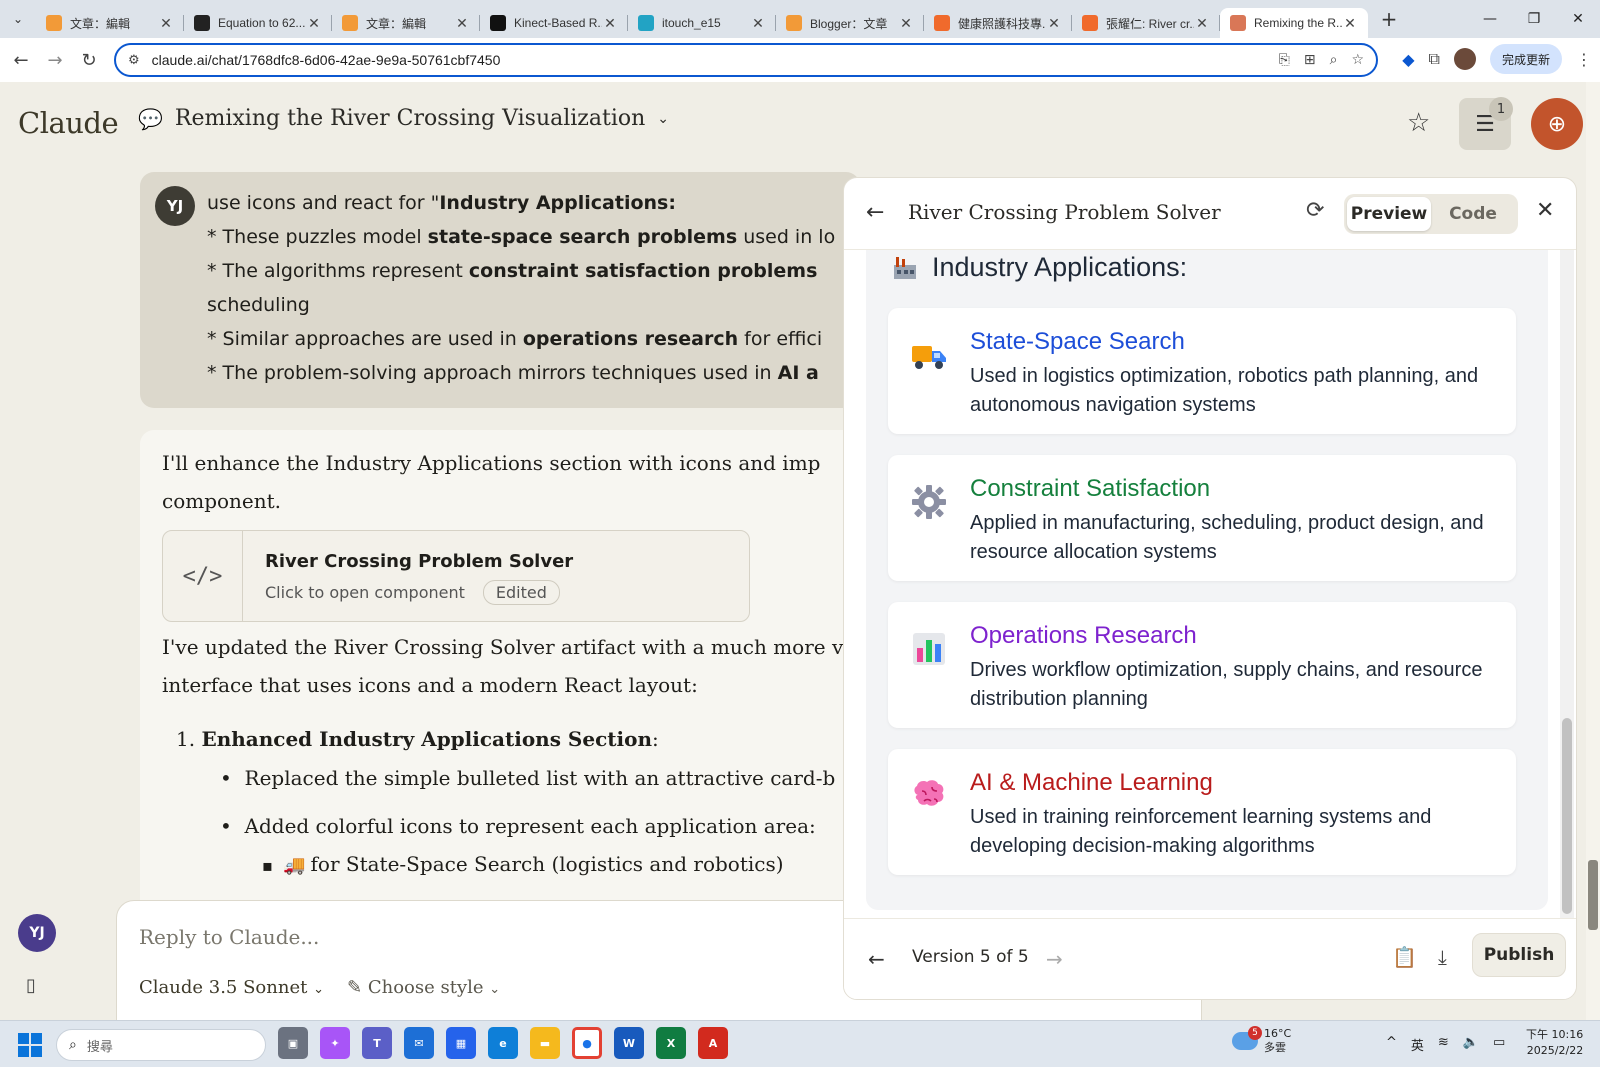 The image size is (1600, 1067). Describe the element at coordinates (1408, 59) in the screenshot. I see `extension-gem-icon: ◆` at that location.